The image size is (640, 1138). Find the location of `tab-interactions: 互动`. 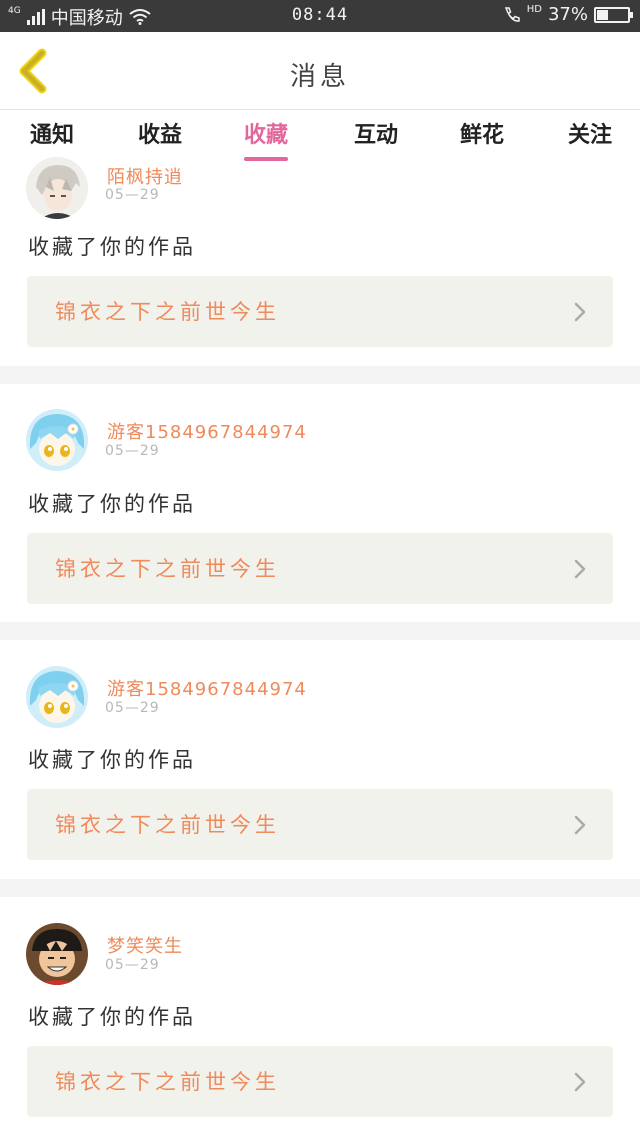

tab-interactions: 互动 is located at coordinates (376, 139).